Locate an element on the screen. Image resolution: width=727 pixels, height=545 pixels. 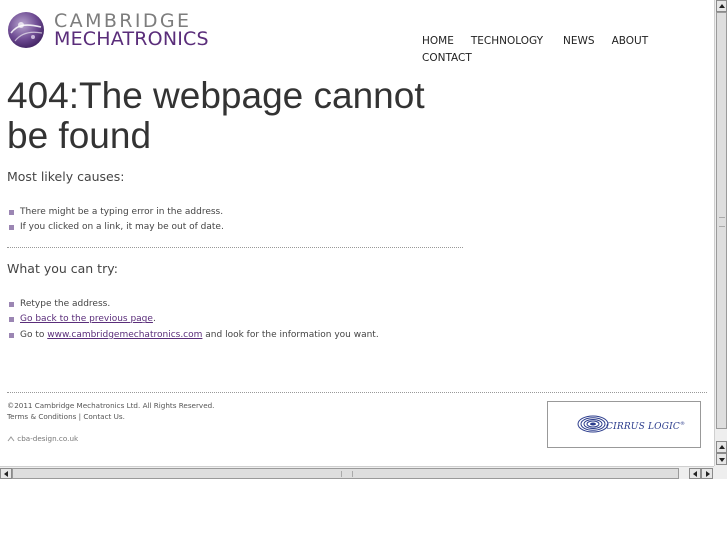
scroll-left-button-right is located at coordinates (695, 473).